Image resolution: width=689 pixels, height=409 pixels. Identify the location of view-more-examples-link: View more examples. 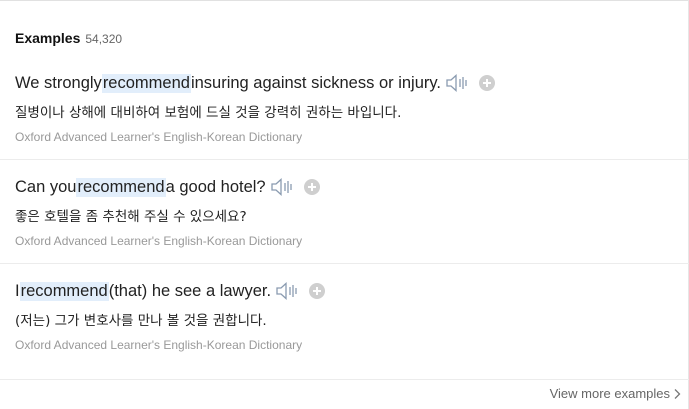
(615, 393).